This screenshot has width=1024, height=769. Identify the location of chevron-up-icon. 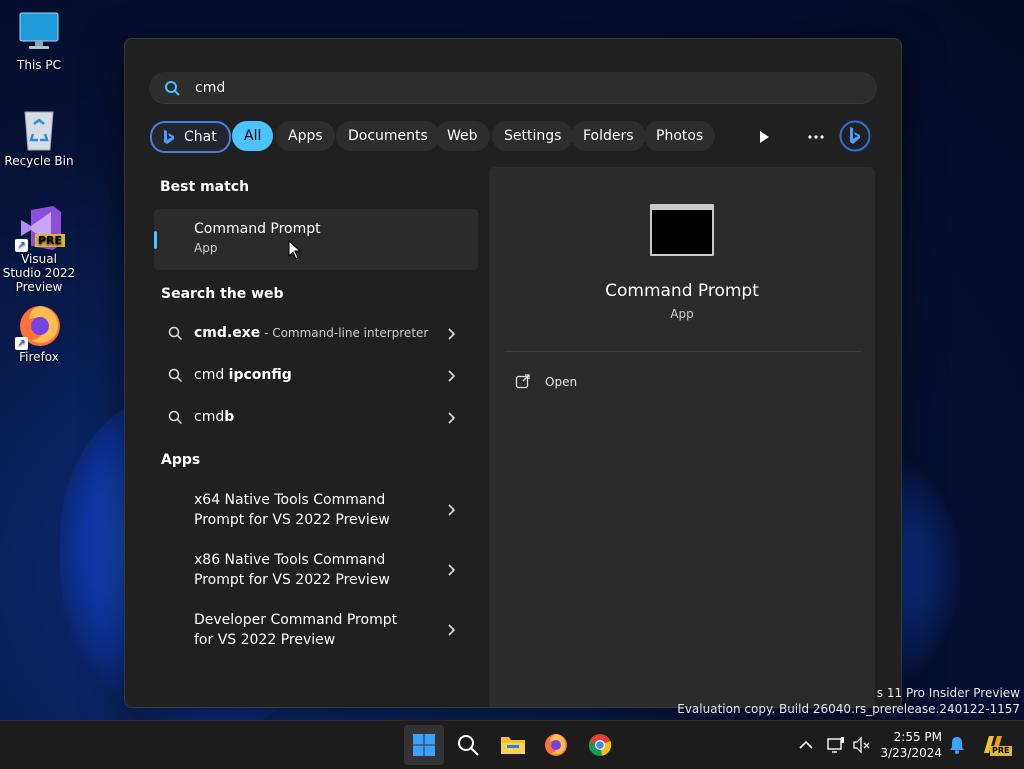
(806, 745).